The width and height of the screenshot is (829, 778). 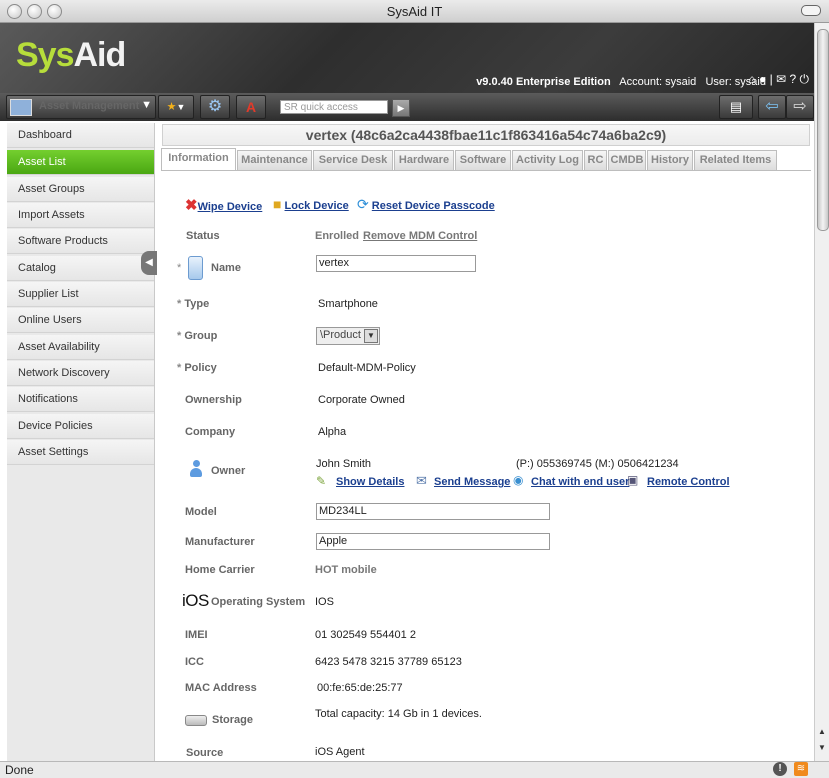 What do you see at coordinates (543, 82) in the screenshot?
I see `version-label: v9.0.40 Enterprise Edition` at bounding box center [543, 82].